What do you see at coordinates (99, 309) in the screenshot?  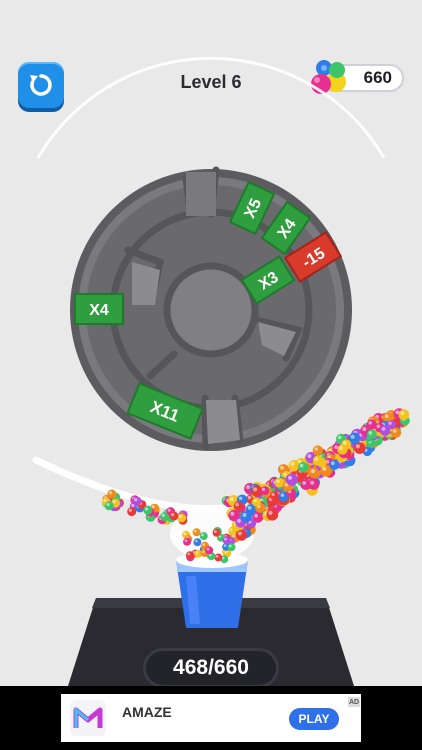 I see `multiplier-tile: X4` at bounding box center [99, 309].